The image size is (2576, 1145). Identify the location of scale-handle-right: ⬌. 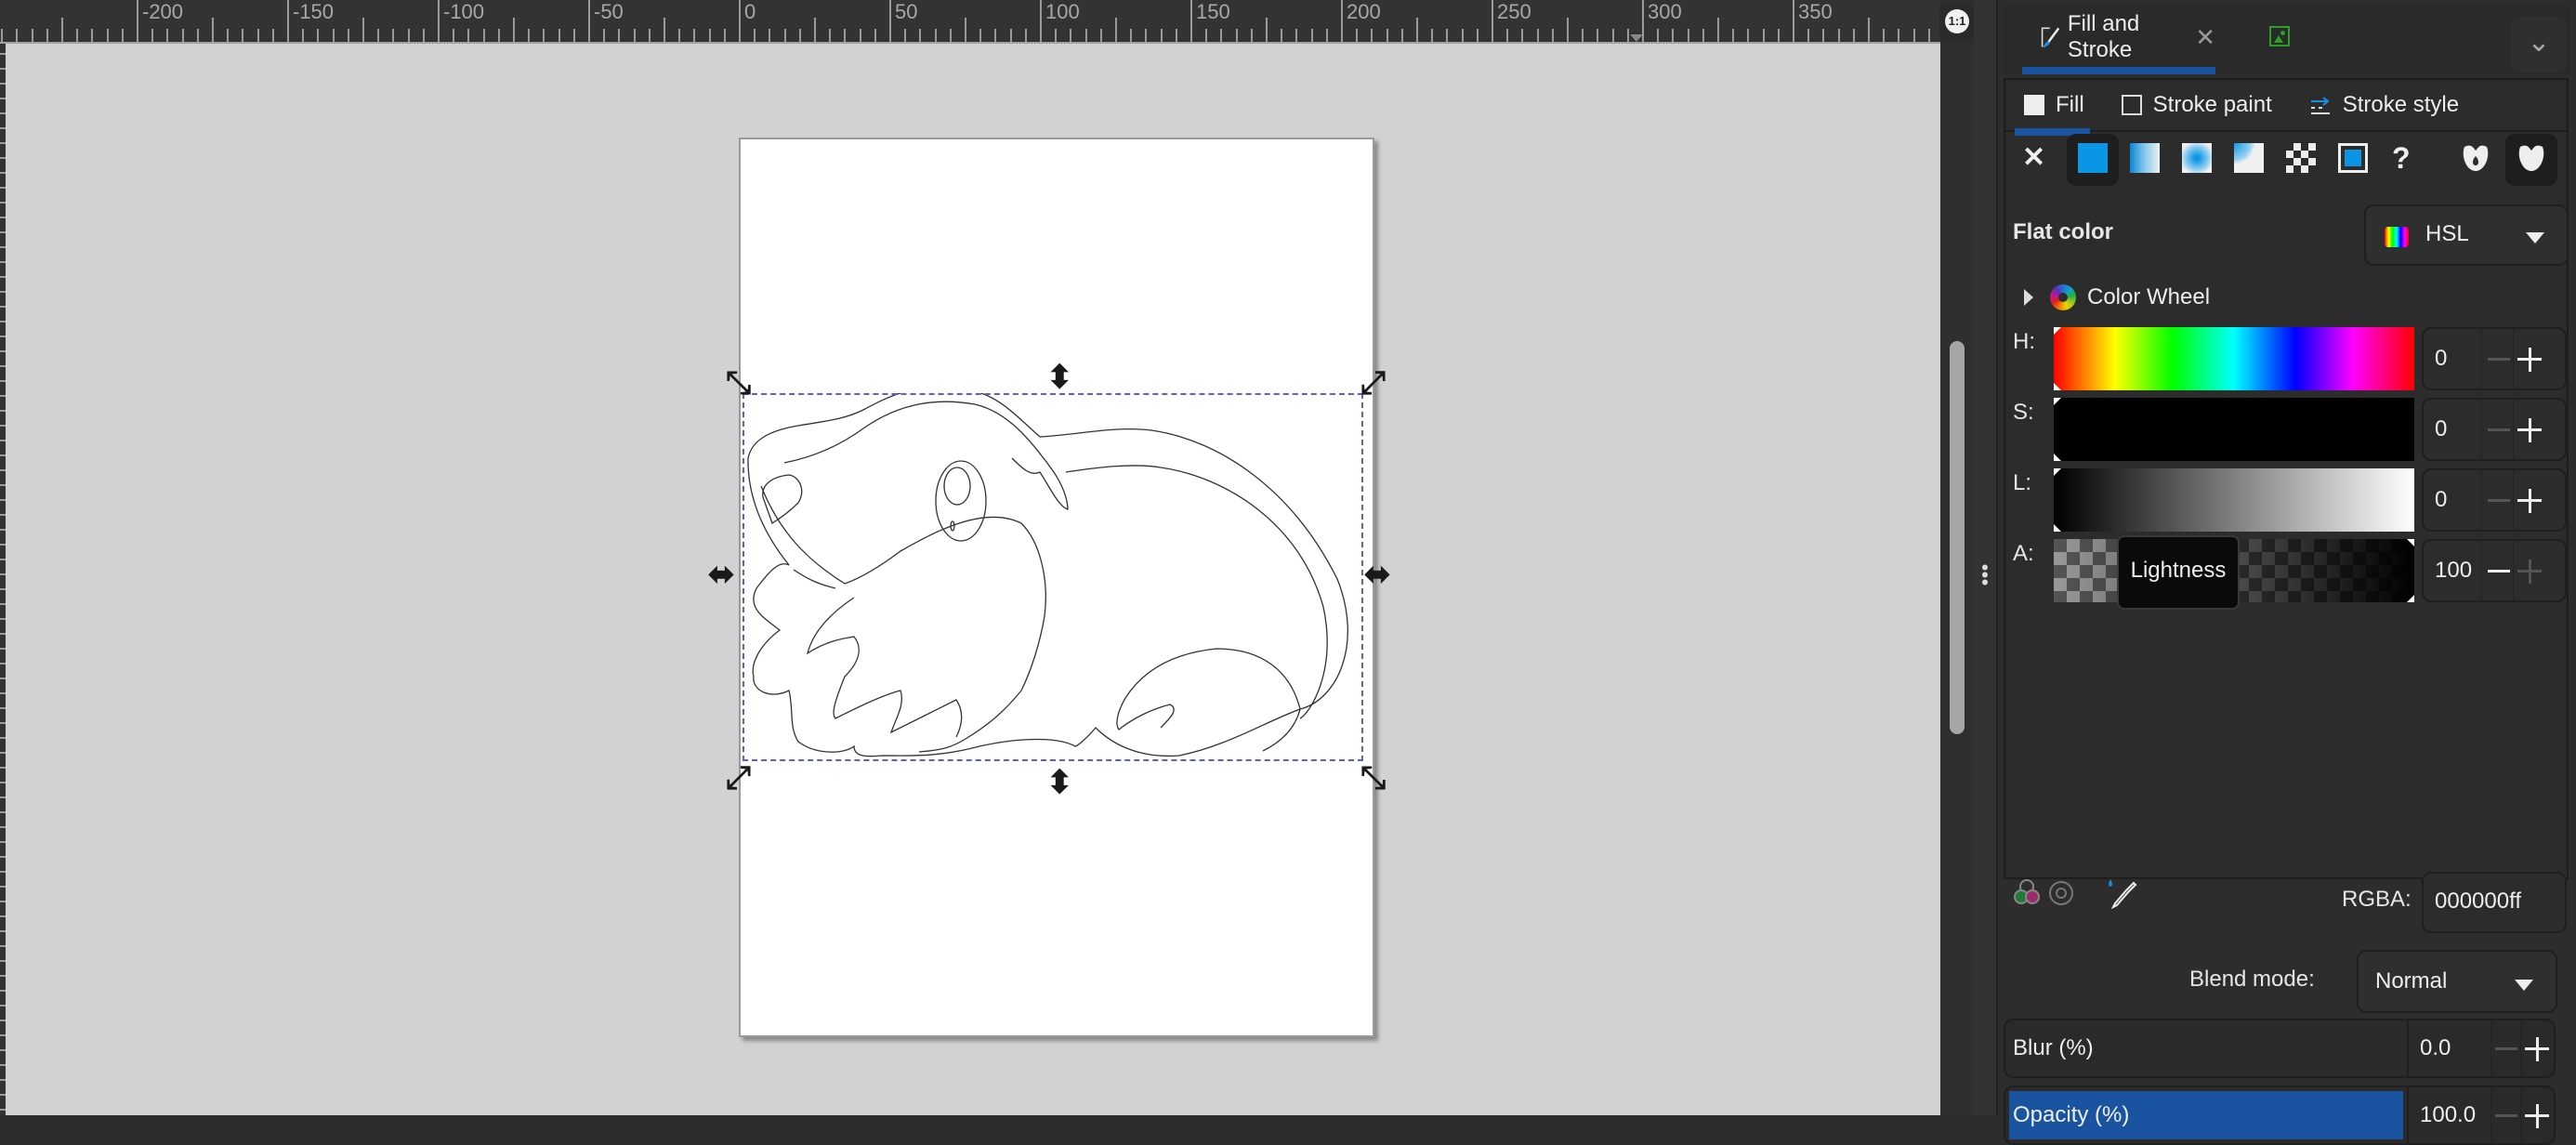
(1377, 574).